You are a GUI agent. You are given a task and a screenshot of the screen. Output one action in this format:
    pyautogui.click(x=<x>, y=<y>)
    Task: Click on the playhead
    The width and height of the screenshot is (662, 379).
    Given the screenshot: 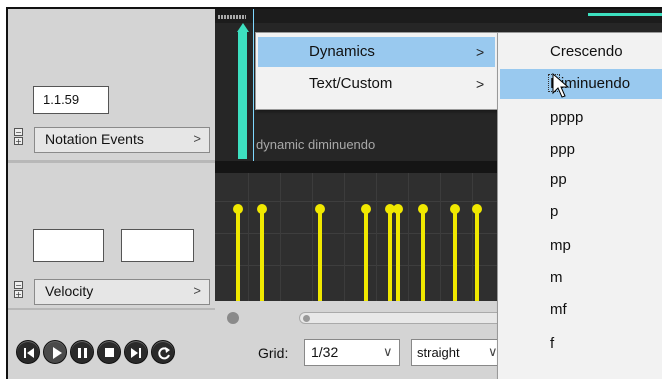 What is the action you would take?
    pyautogui.click(x=242, y=95)
    